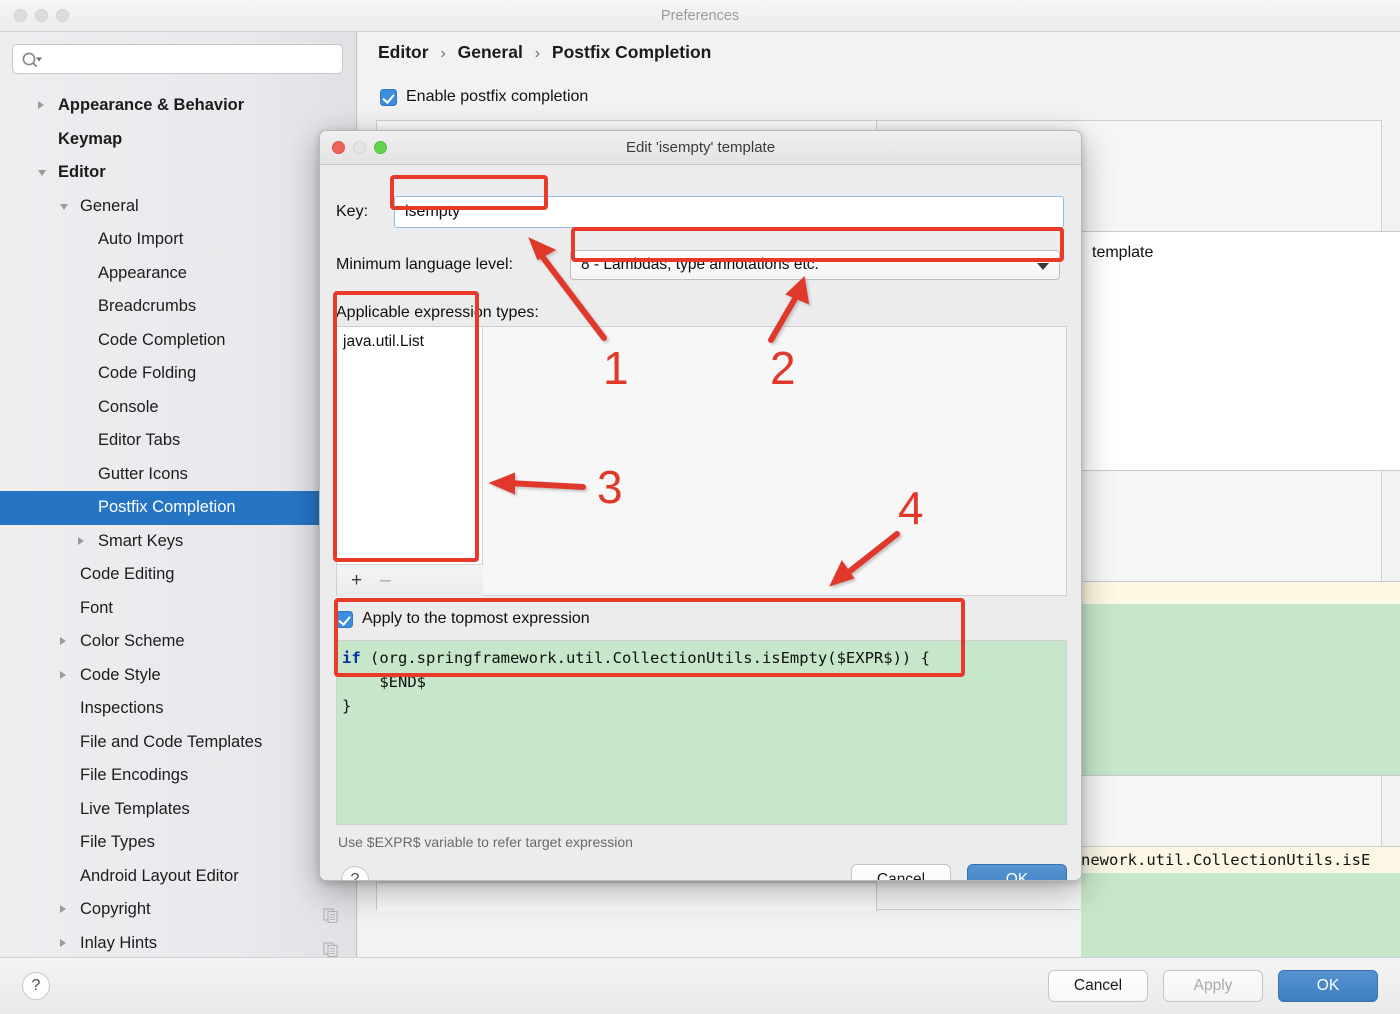 Image resolution: width=1400 pixels, height=1014 pixels. I want to click on expression-types-toolbar: + –, so click(410, 580).